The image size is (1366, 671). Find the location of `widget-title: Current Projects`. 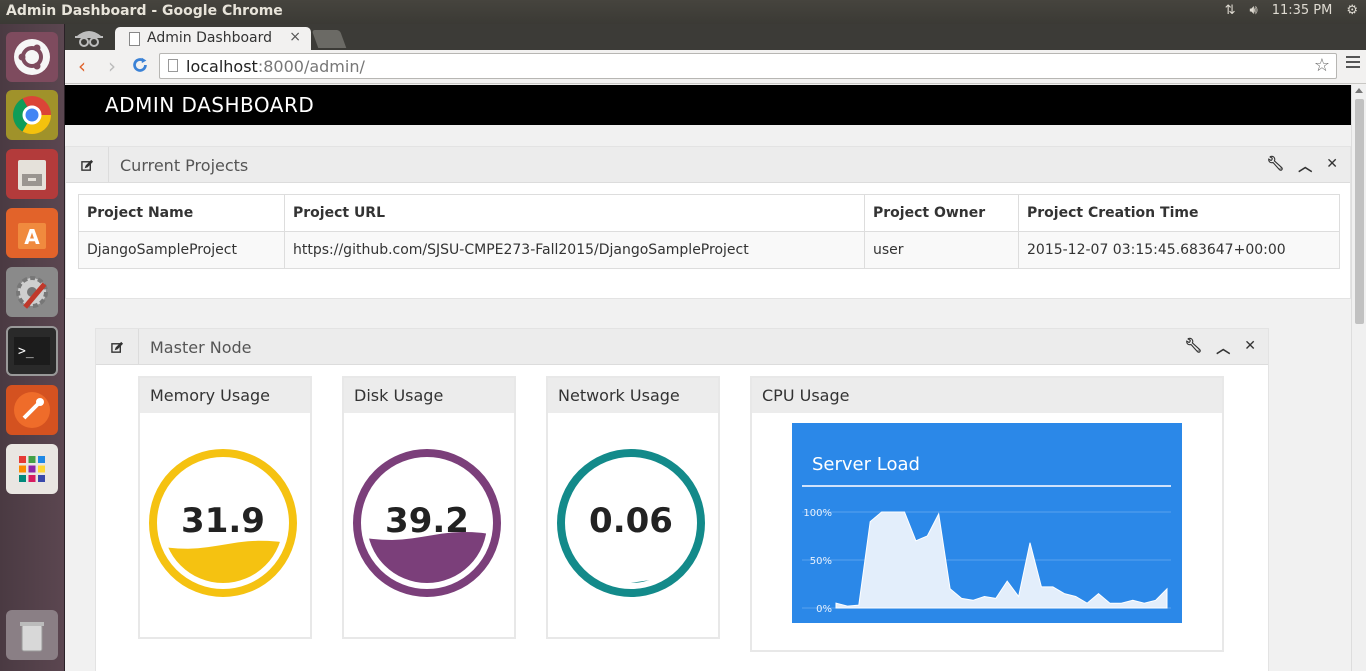

widget-title: Current Projects is located at coordinates (184, 165).